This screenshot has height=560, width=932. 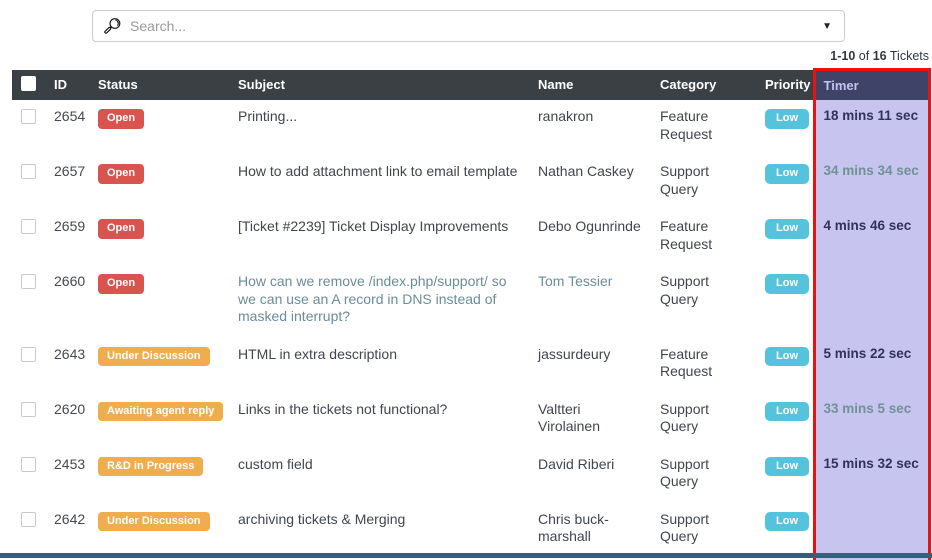 What do you see at coordinates (70, 463) in the screenshot?
I see `ticket-id: 2453` at bounding box center [70, 463].